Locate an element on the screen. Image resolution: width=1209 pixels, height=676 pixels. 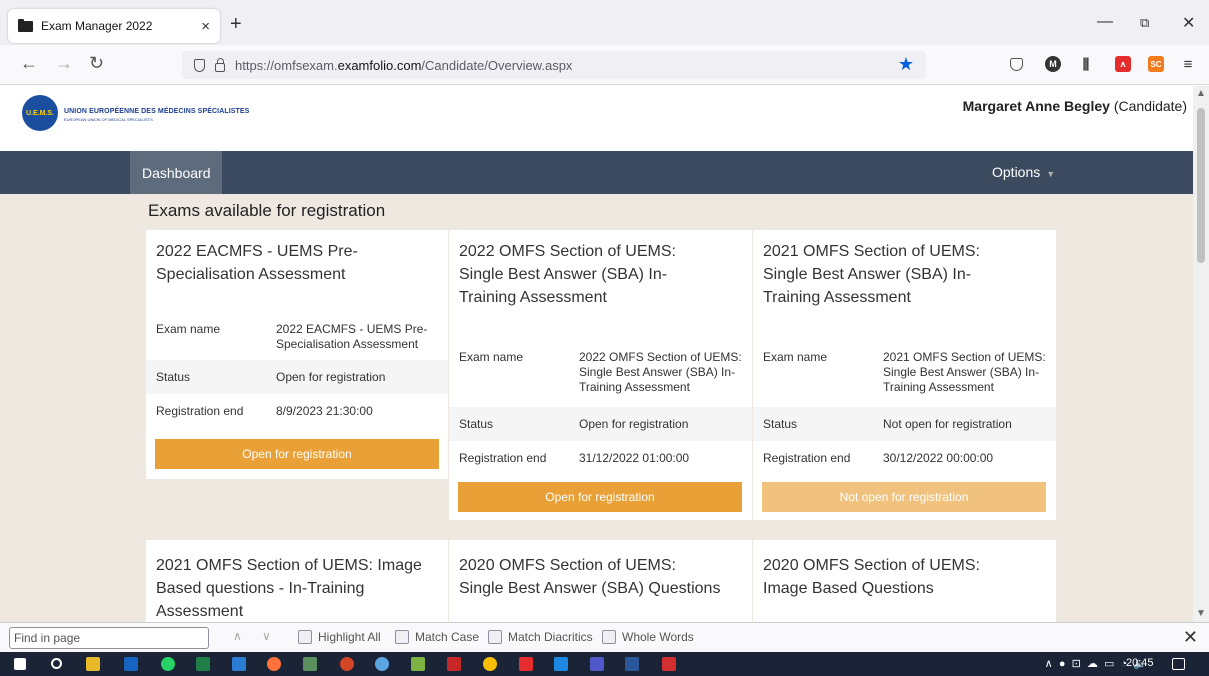
acrobat-icon is located at coordinates (669, 664).